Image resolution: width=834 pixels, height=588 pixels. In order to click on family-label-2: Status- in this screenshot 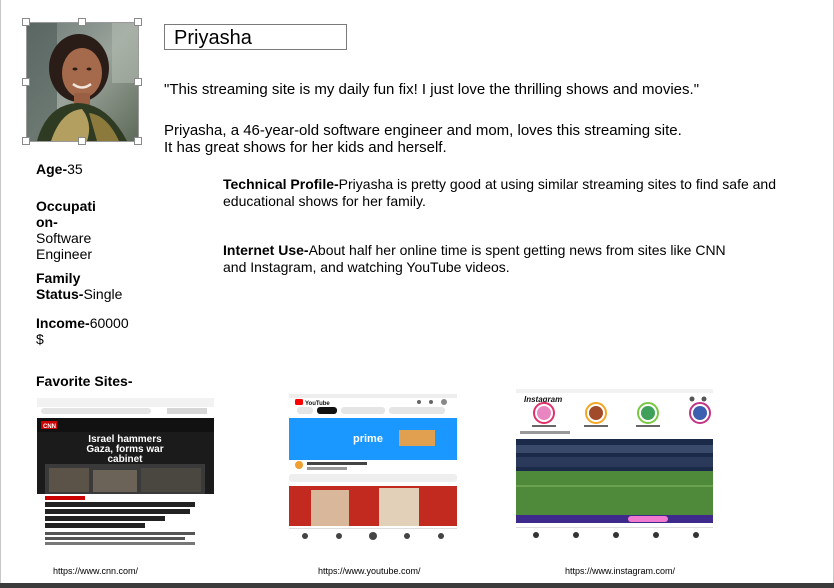, I will do `click(60, 294)`.